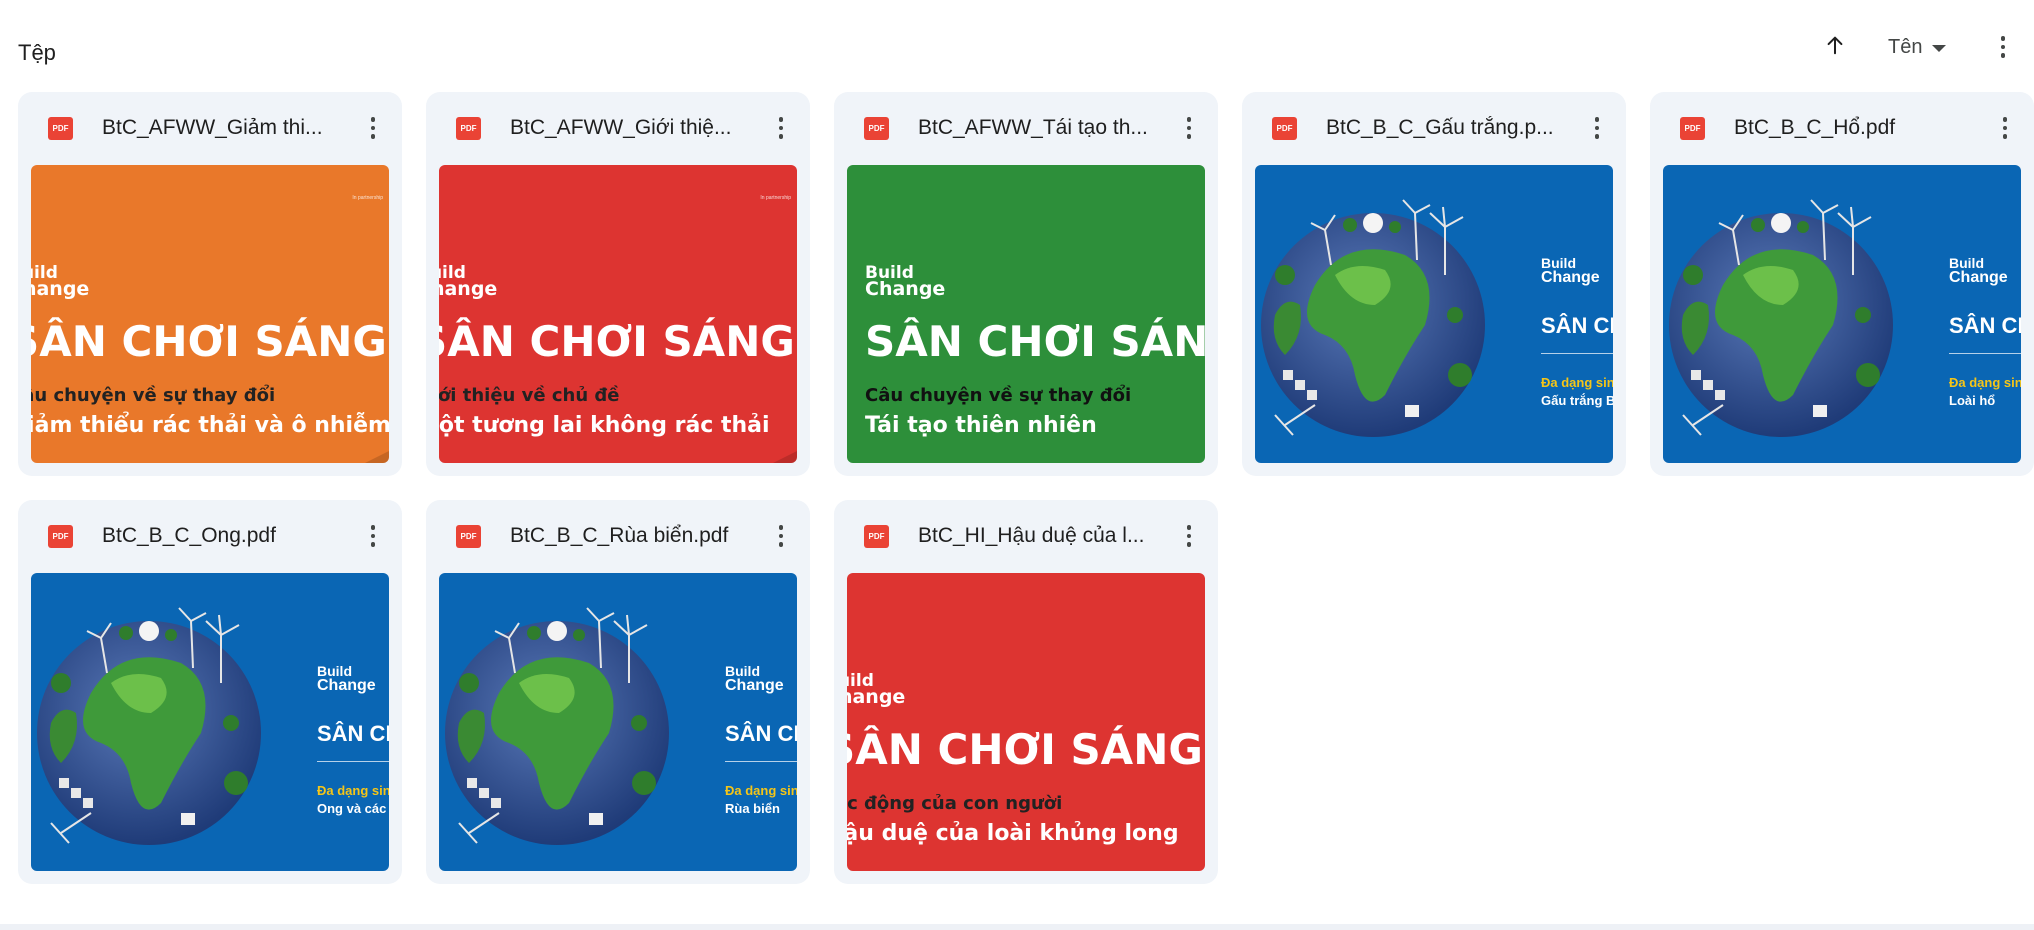 The image size is (2034, 930). I want to click on file-card-header: PDF BtC_B_C_Ong.pdf, so click(210, 536).